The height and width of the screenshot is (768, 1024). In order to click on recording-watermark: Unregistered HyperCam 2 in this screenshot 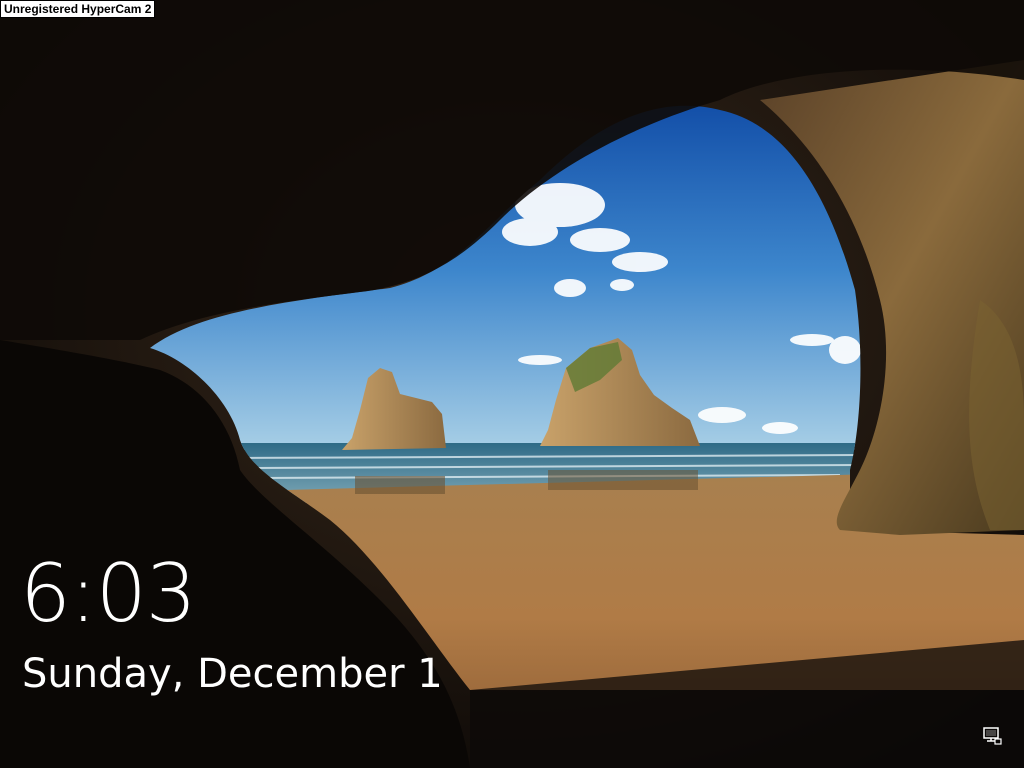, I will do `click(78, 9)`.